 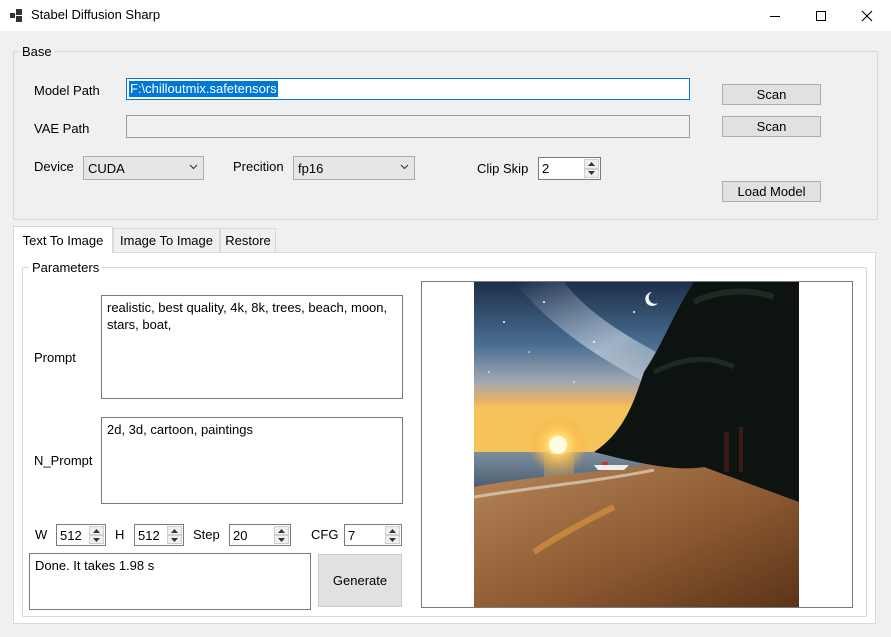 I want to click on device-label: Device, so click(x=54, y=166).